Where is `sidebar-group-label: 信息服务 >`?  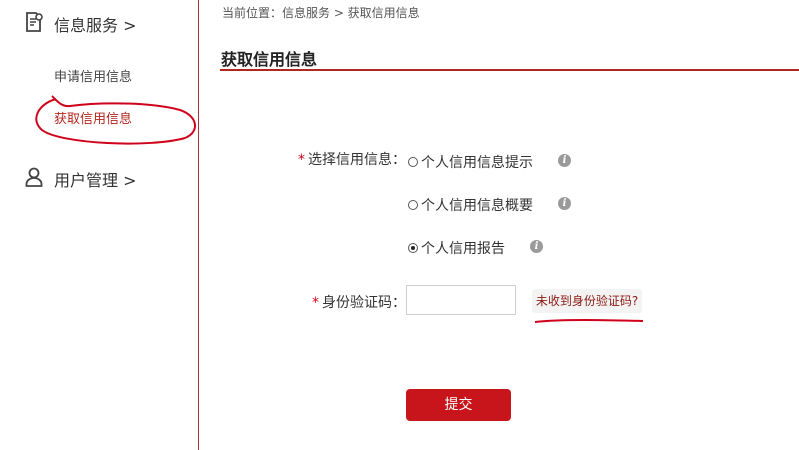
sidebar-group-label: 信息服务 > is located at coordinates (95, 25).